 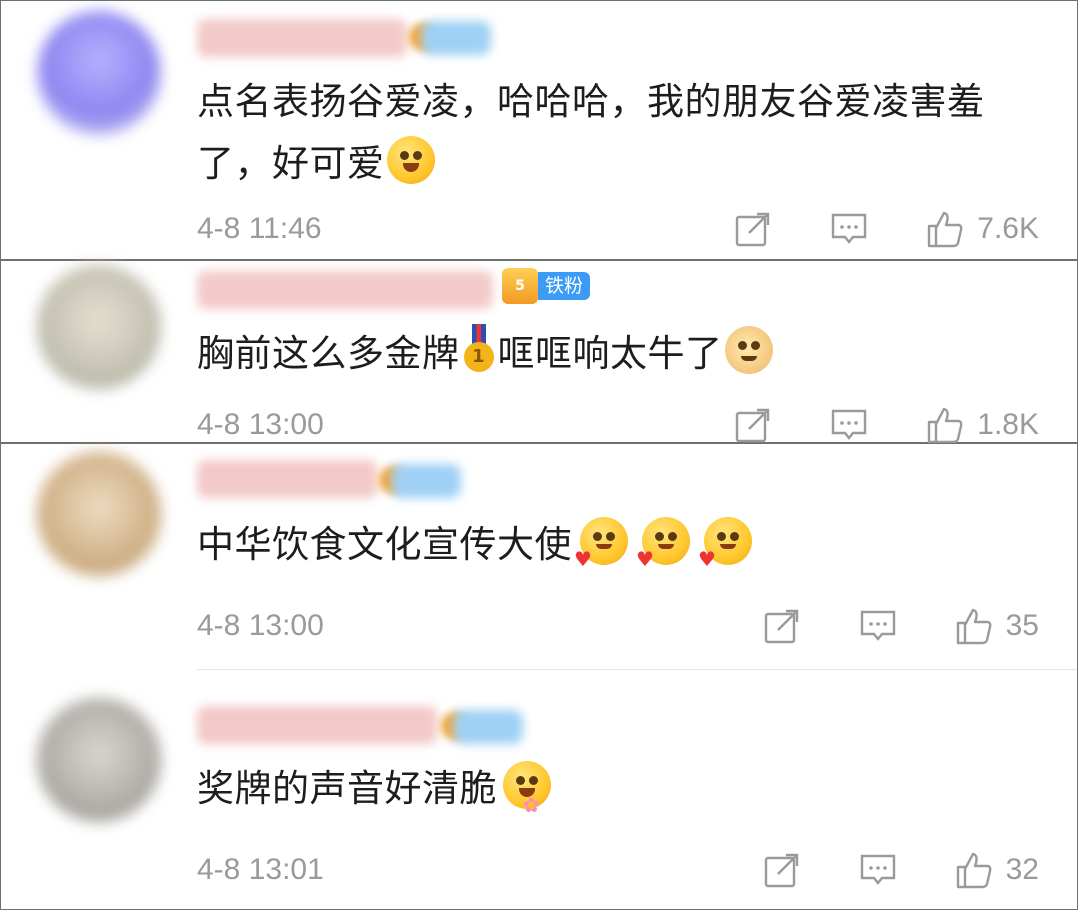 What do you see at coordinates (637, 669) in the screenshot?
I see `divider` at bounding box center [637, 669].